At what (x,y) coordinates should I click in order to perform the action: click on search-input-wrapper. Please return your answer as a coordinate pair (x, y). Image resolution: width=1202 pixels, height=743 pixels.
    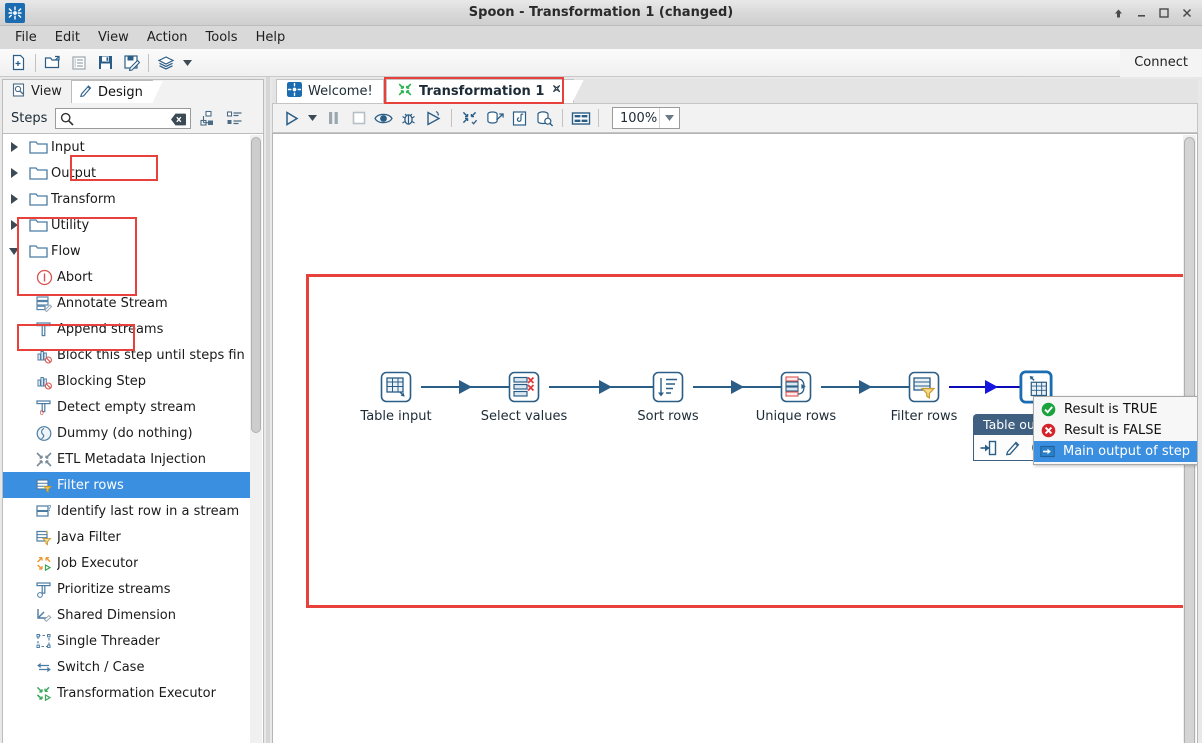
    Looking at the image, I should click on (123, 118).